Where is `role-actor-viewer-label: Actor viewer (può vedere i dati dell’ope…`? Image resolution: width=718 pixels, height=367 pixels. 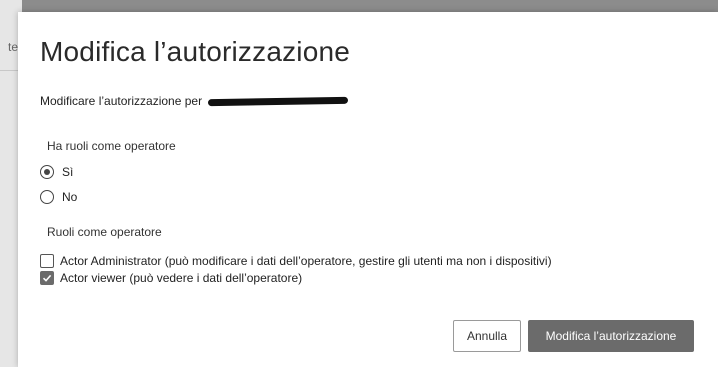 role-actor-viewer-label: Actor viewer (può vedere i dati dell’ope… is located at coordinates (181, 278).